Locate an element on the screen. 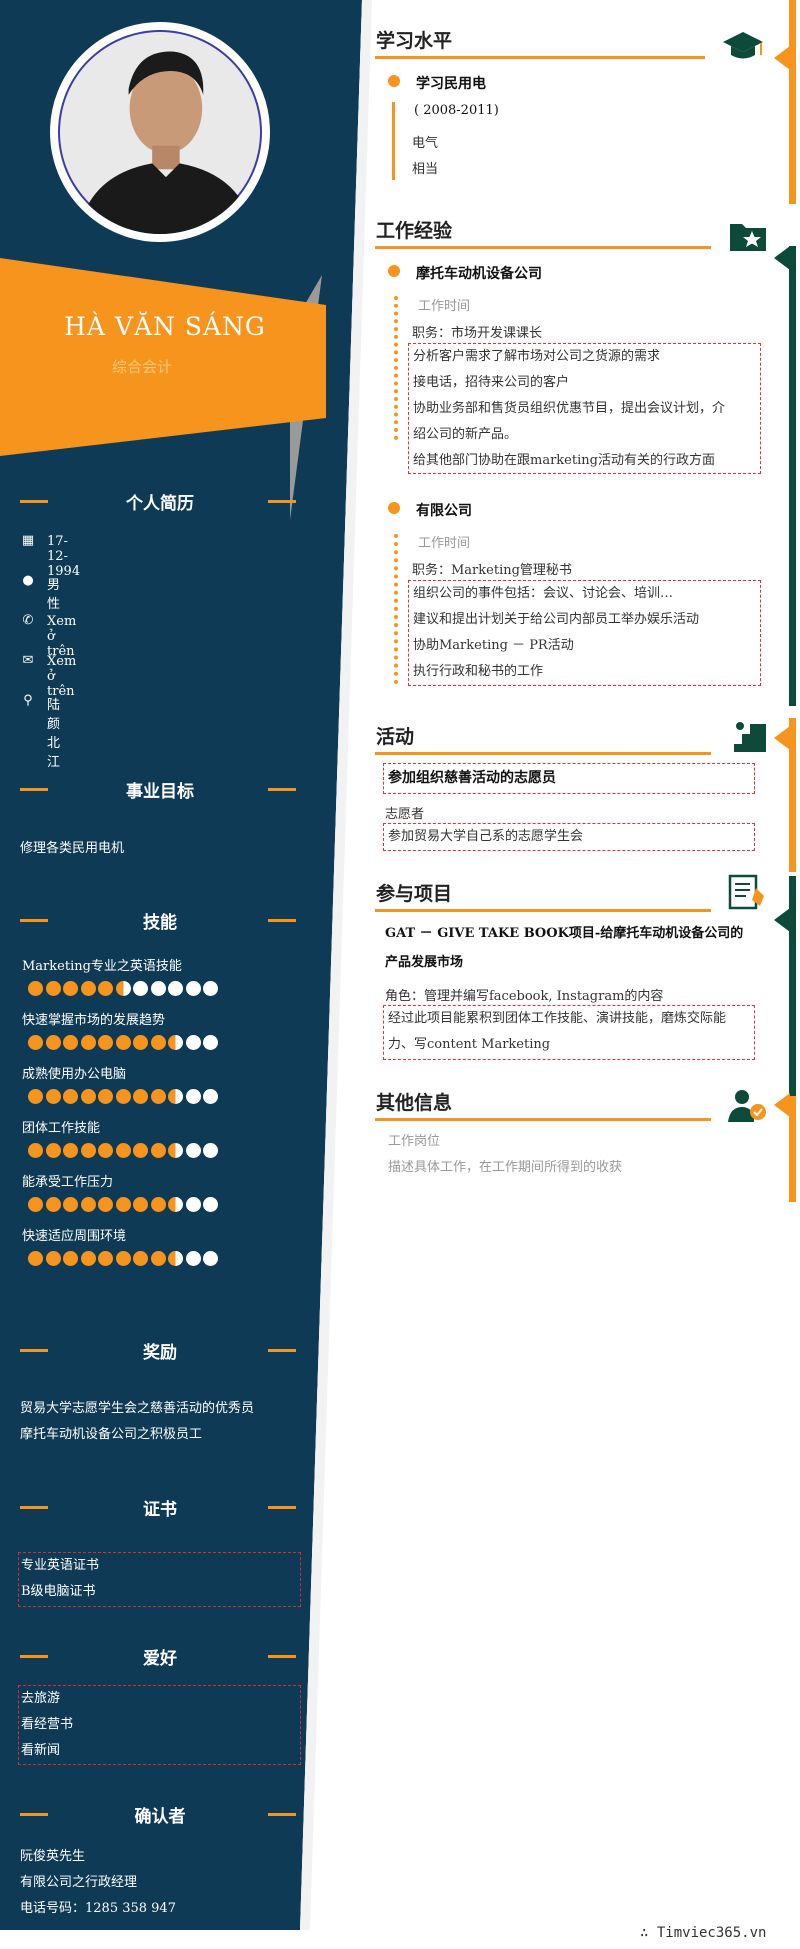 This screenshot has width=800, height=1949. watermark: ∴ Timviec365.vn is located at coordinates (703, 1933).